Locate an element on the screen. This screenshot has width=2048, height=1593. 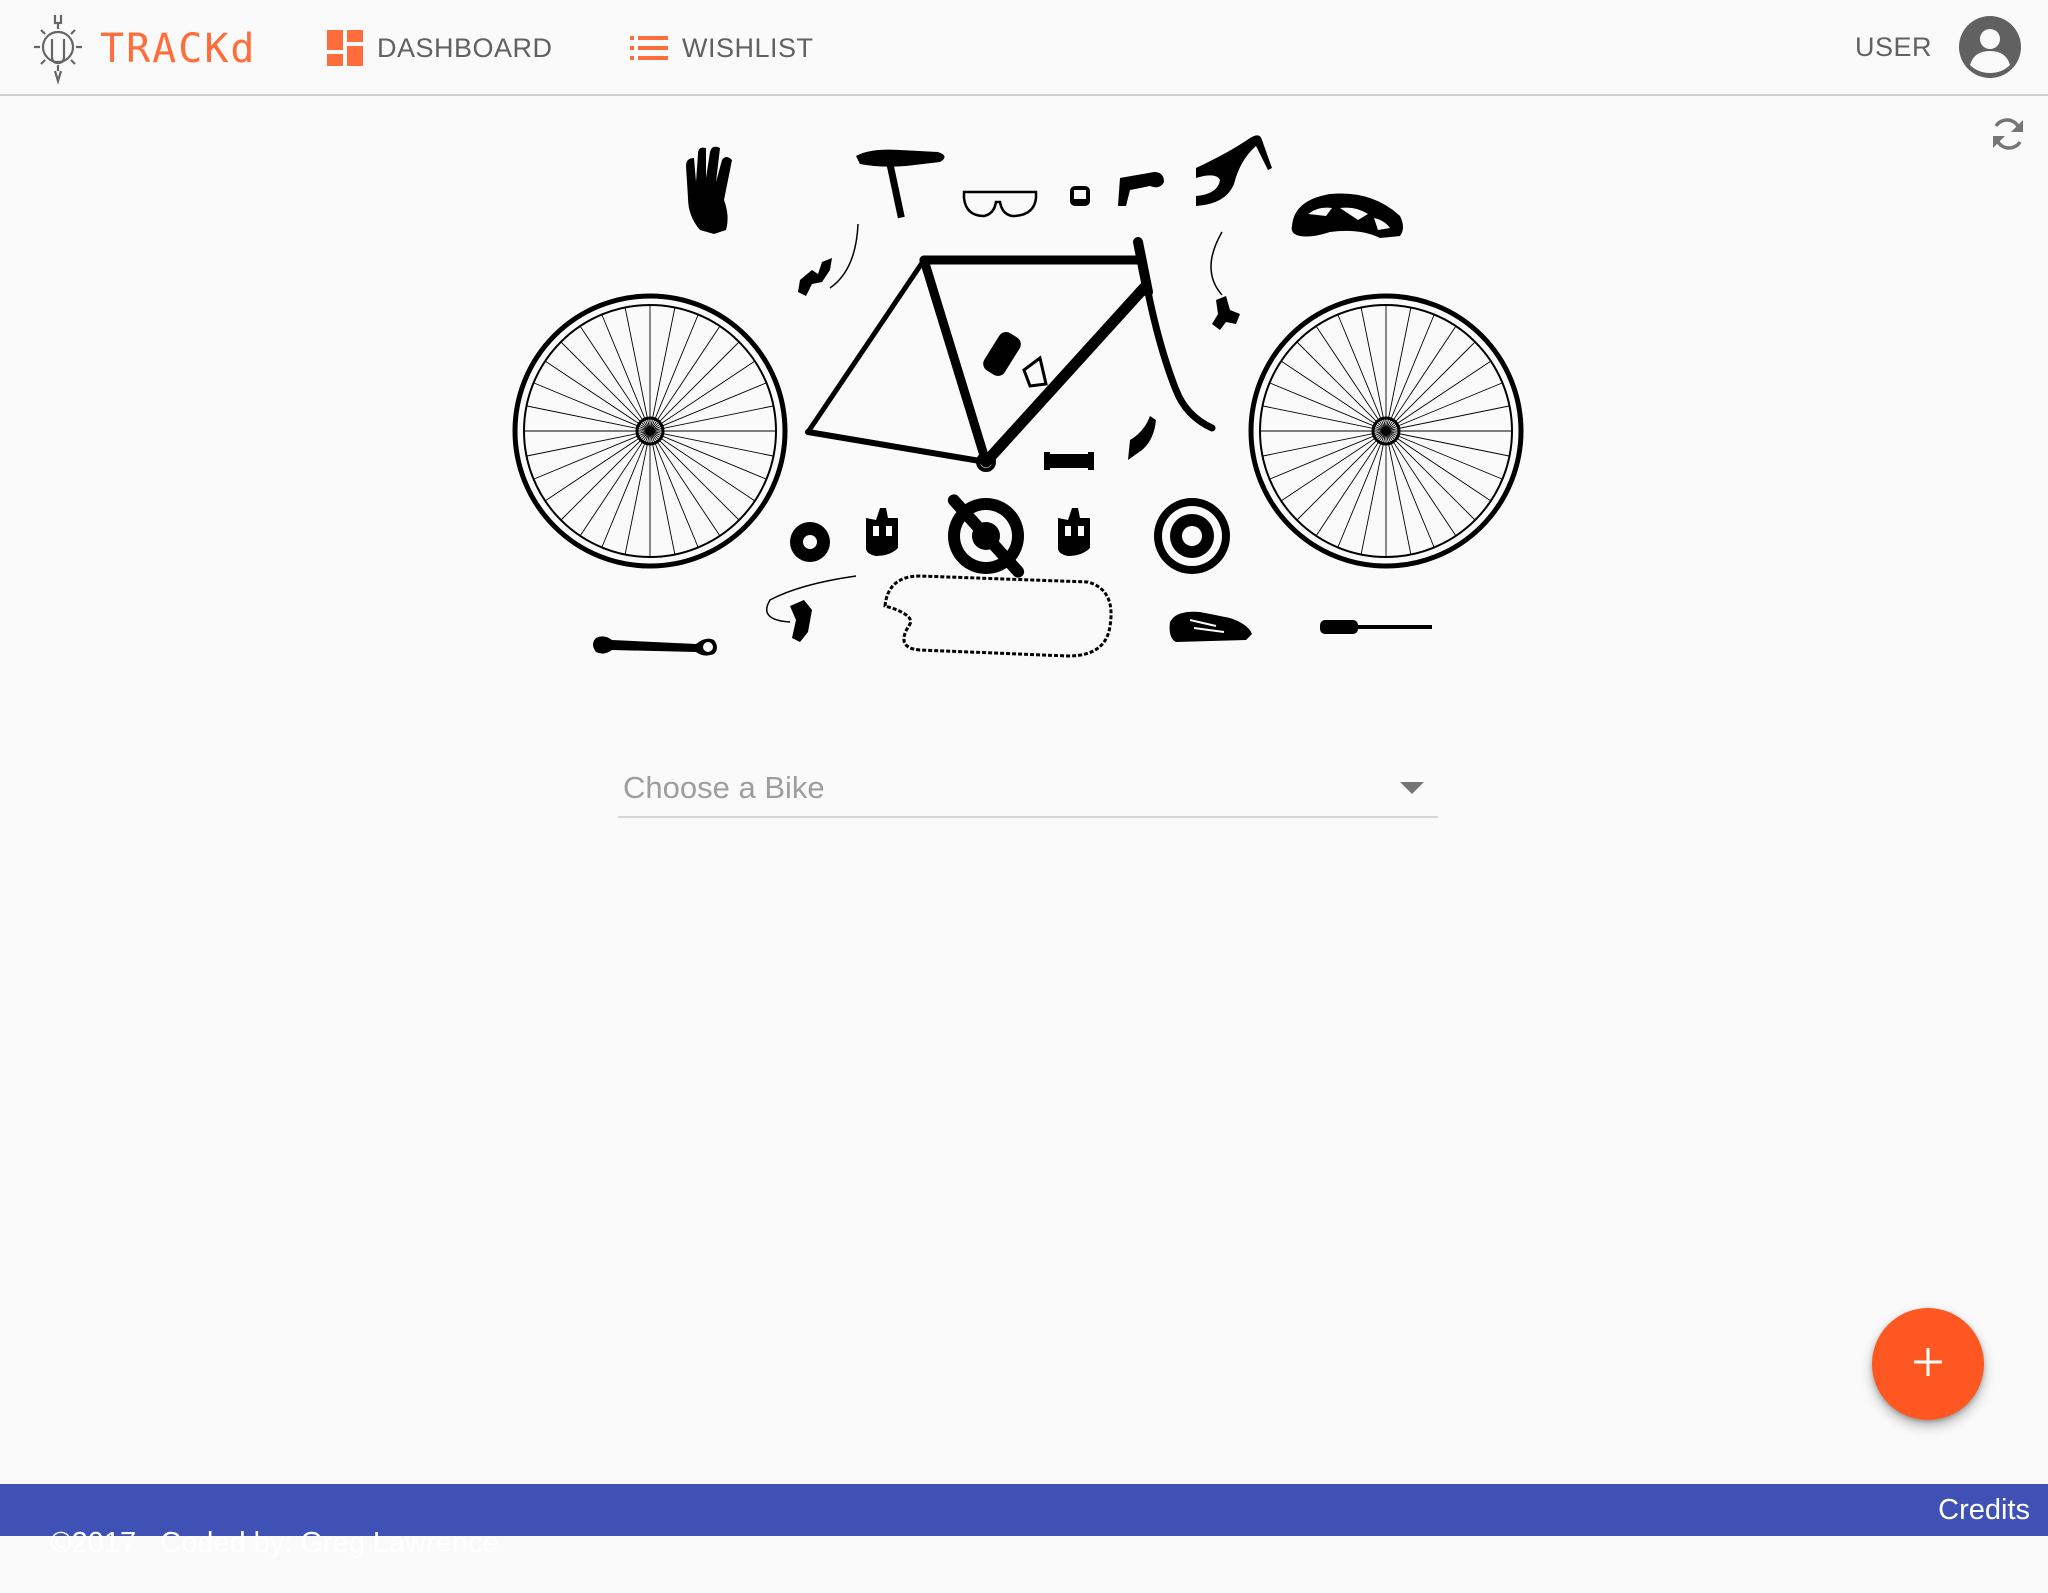
bike-select: Choose a Bike is located at coordinates (1028, 789).